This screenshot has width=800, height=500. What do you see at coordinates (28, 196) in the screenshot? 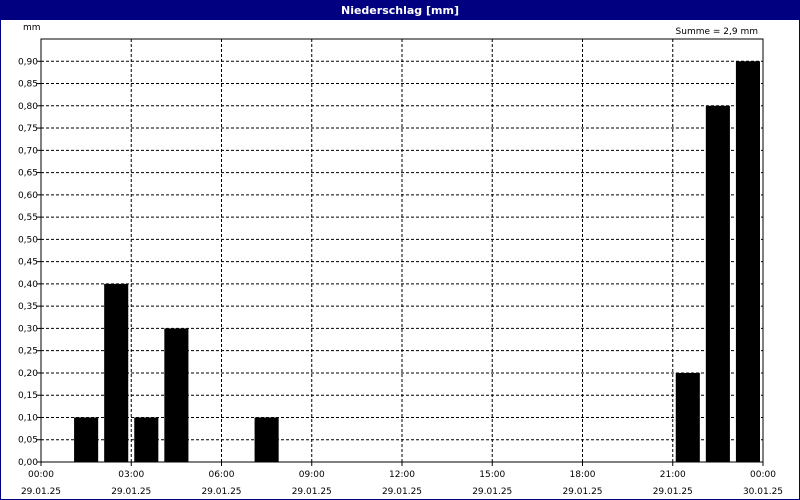
I see `y-tick-label: 0,60` at bounding box center [28, 196].